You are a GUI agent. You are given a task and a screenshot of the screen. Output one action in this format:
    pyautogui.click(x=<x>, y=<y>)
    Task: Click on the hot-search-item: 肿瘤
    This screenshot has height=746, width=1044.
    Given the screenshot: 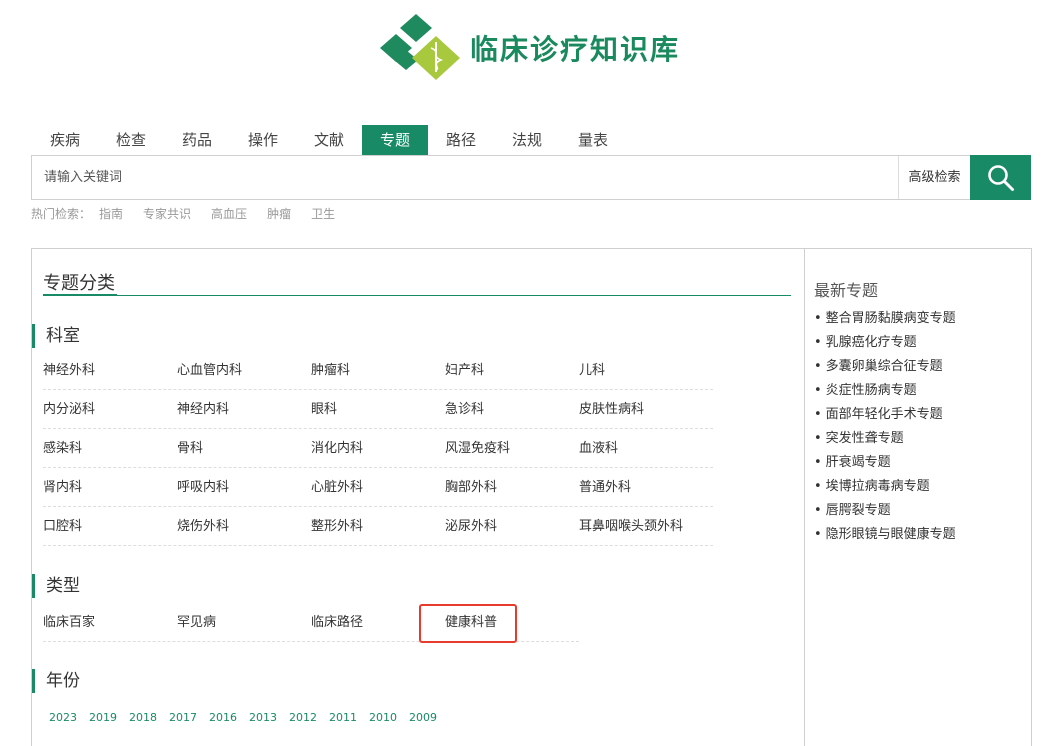 What is the action you would take?
    pyautogui.click(x=279, y=213)
    